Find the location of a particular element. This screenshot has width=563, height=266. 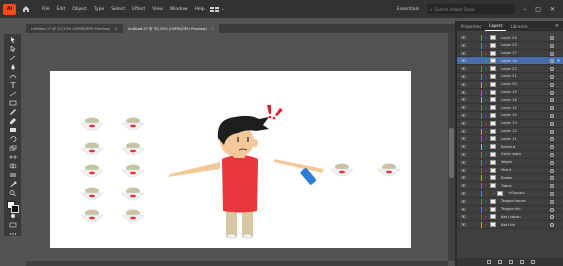

layer-name: Kaki kanan is located at coordinates (511, 217).